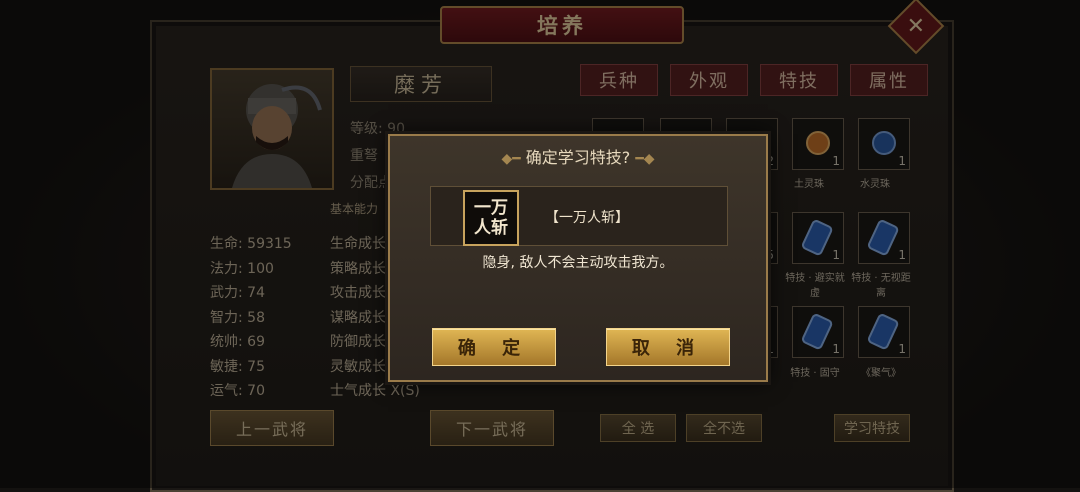  I want to click on skill-icon-line1: 一万, so click(491, 208).